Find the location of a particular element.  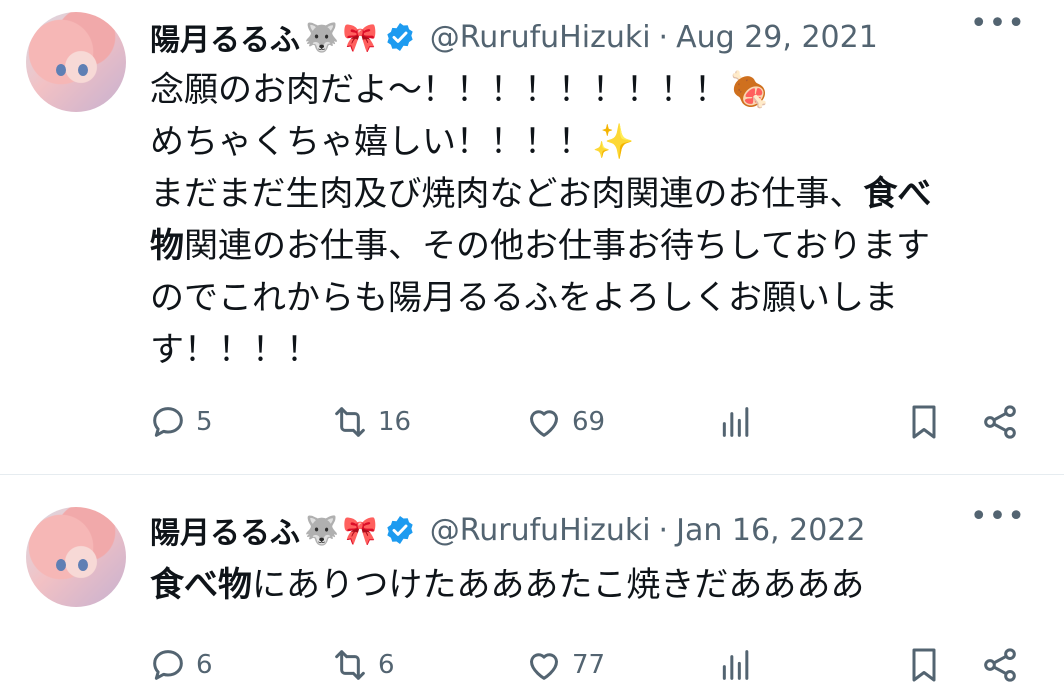

tweet-date: Jan 16, 2022 is located at coordinates (770, 530).